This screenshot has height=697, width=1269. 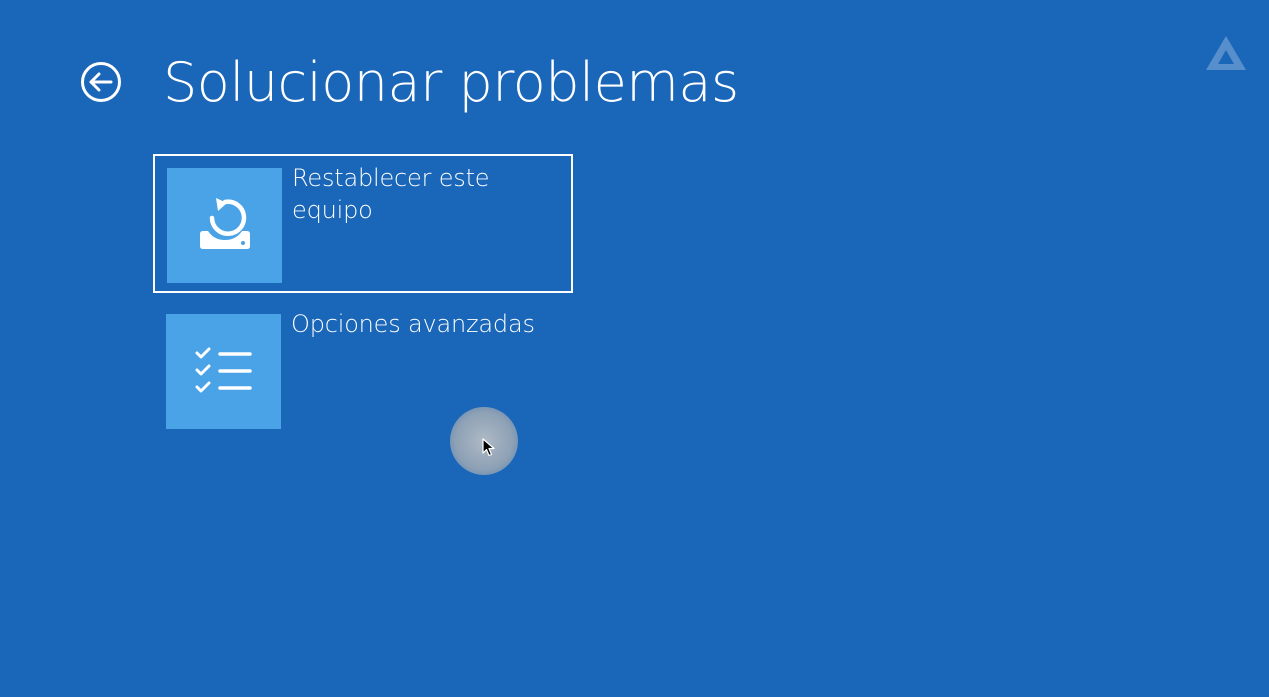 I want to click on option-reset-pc: Restablecer este equipo, so click(x=363, y=223).